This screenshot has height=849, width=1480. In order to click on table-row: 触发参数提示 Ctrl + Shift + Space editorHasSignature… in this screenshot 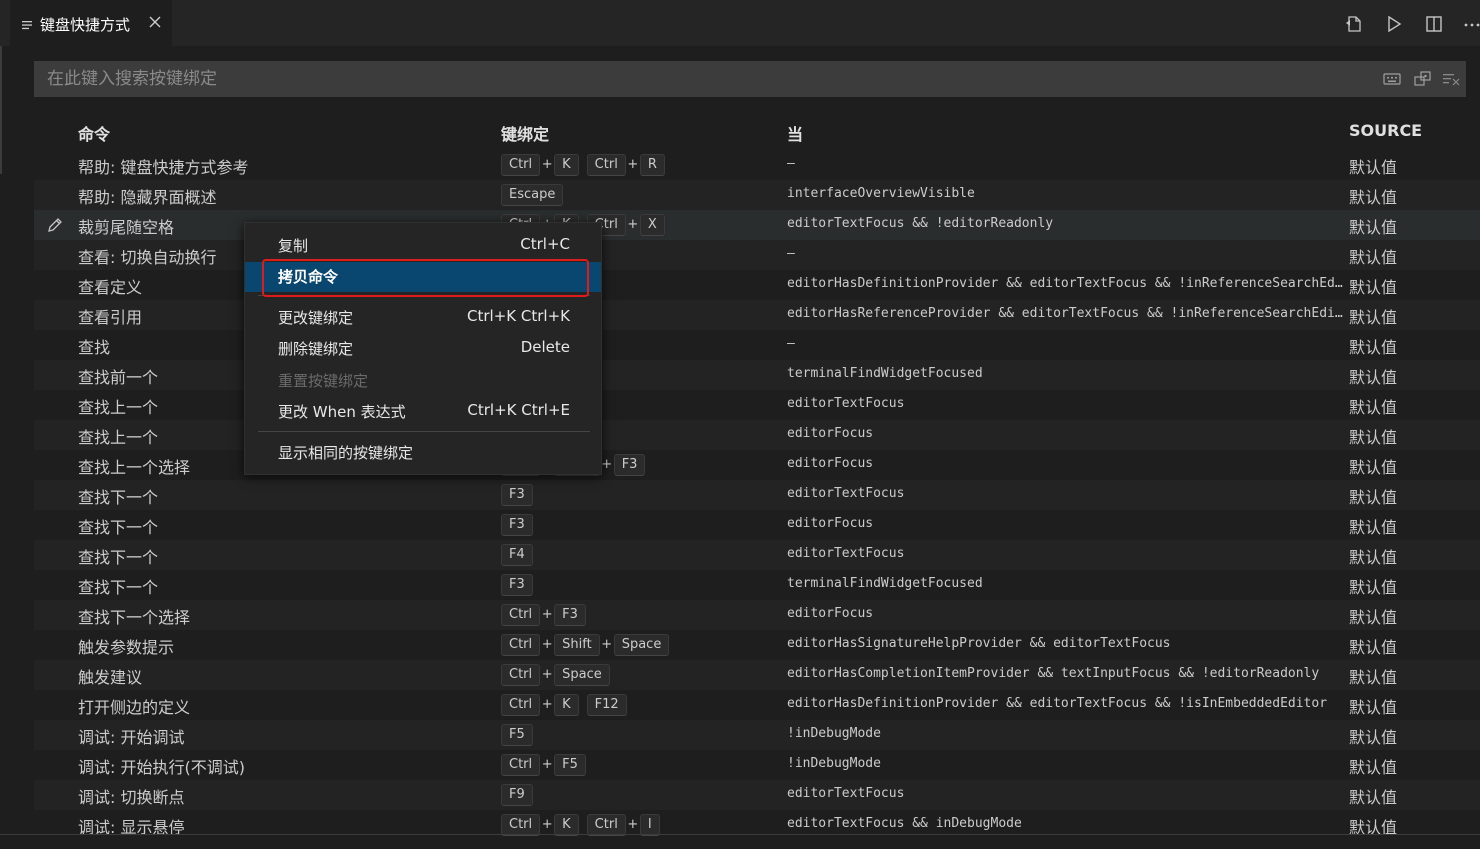, I will do `click(757, 645)`.